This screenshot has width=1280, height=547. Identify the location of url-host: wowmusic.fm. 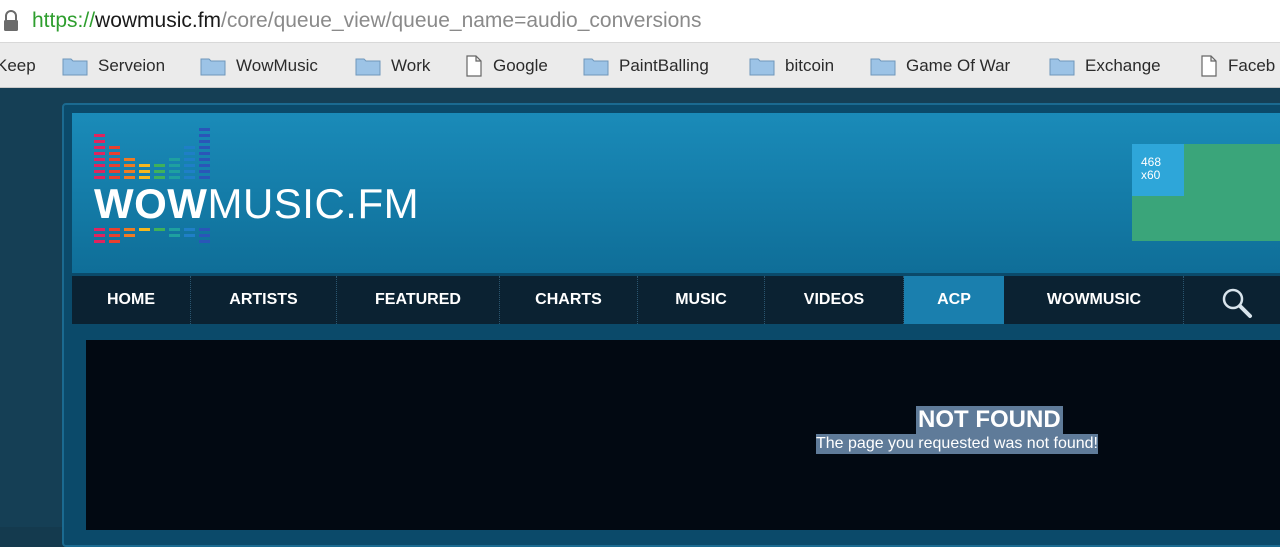
(158, 20).